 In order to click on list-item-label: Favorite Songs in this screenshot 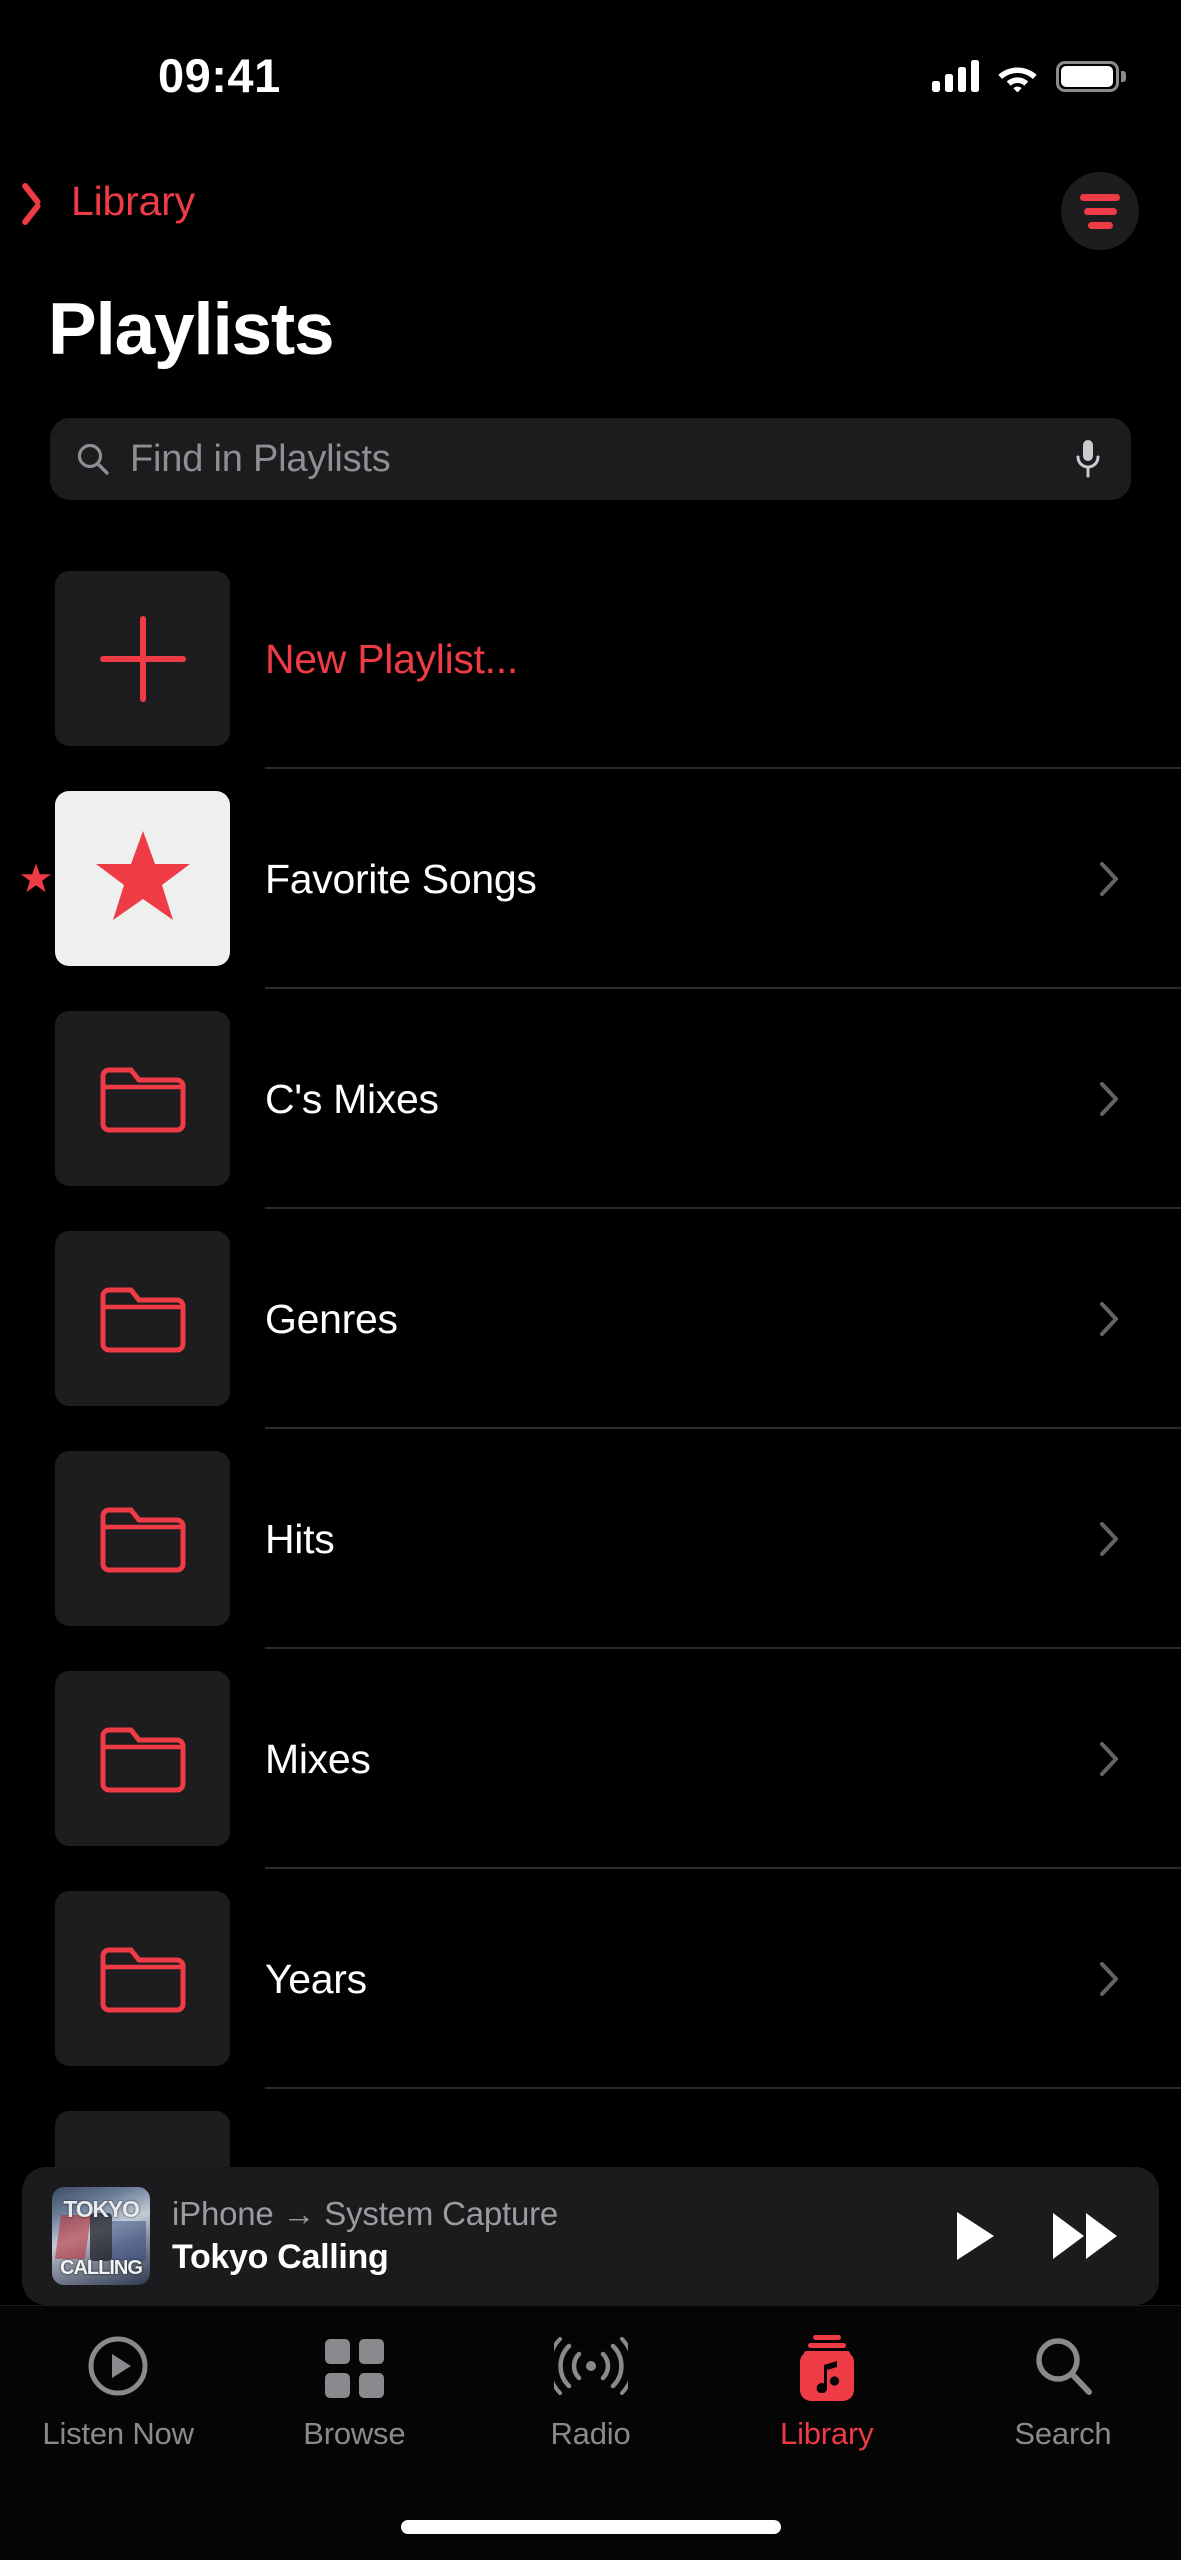, I will do `click(401, 878)`.